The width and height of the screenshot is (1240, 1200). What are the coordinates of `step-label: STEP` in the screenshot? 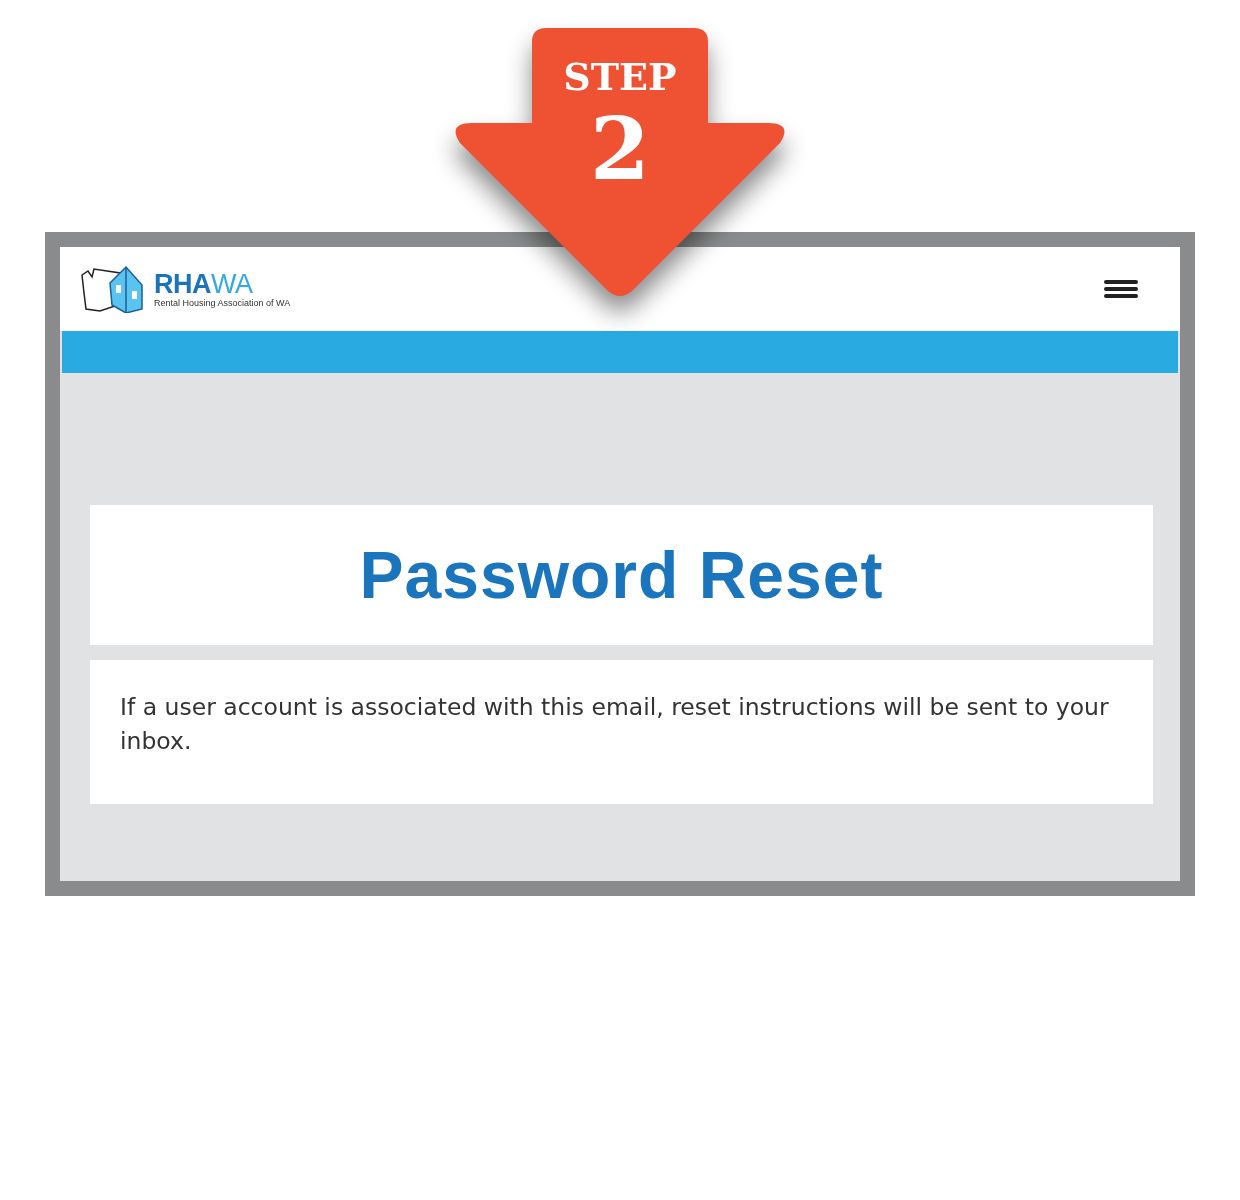 It's located at (620, 77).